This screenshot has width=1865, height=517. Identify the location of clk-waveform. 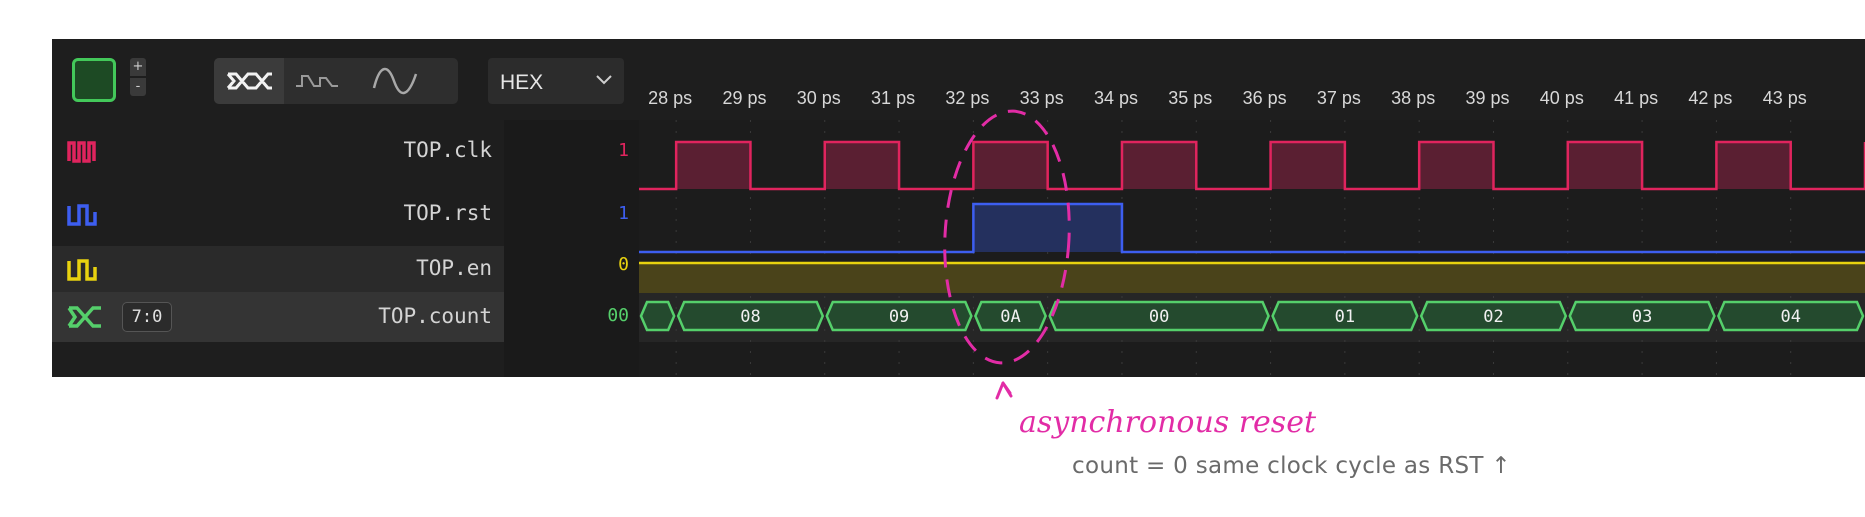
(1252, 165).